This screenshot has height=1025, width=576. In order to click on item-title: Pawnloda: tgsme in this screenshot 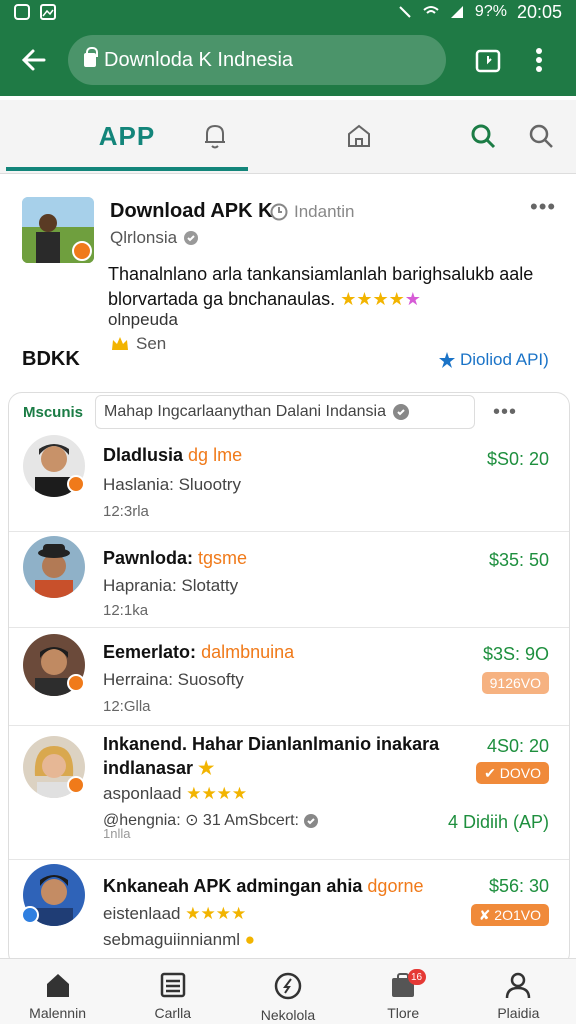, I will do `click(175, 558)`.